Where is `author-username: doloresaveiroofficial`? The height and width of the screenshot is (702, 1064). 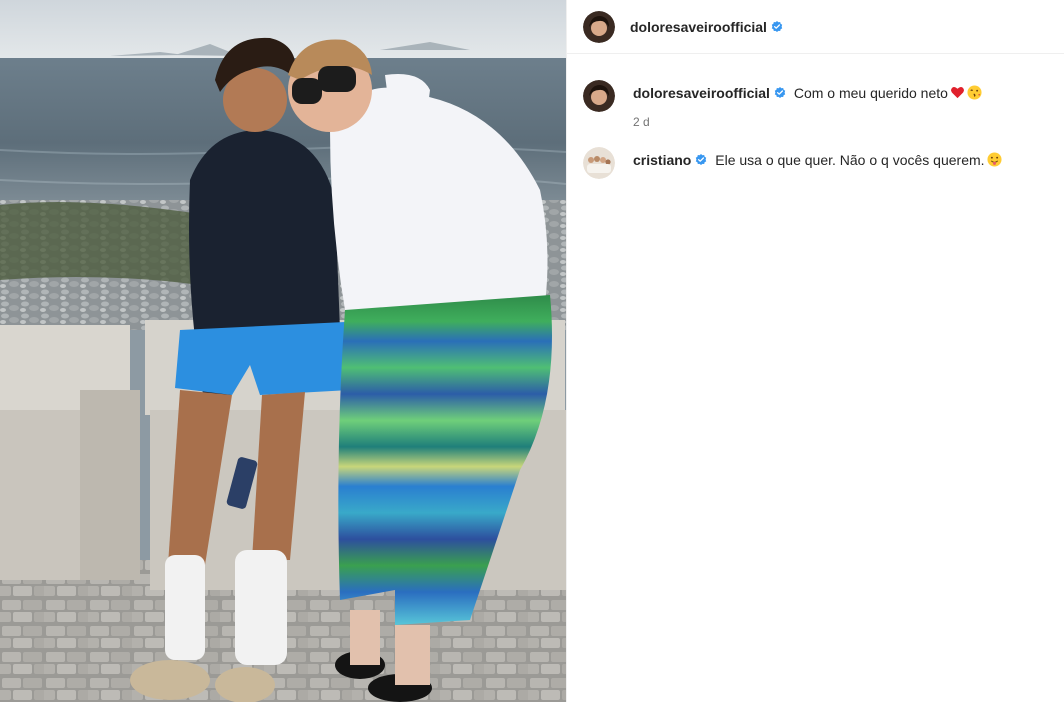
author-username: doloresaveiroofficial is located at coordinates (698, 27).